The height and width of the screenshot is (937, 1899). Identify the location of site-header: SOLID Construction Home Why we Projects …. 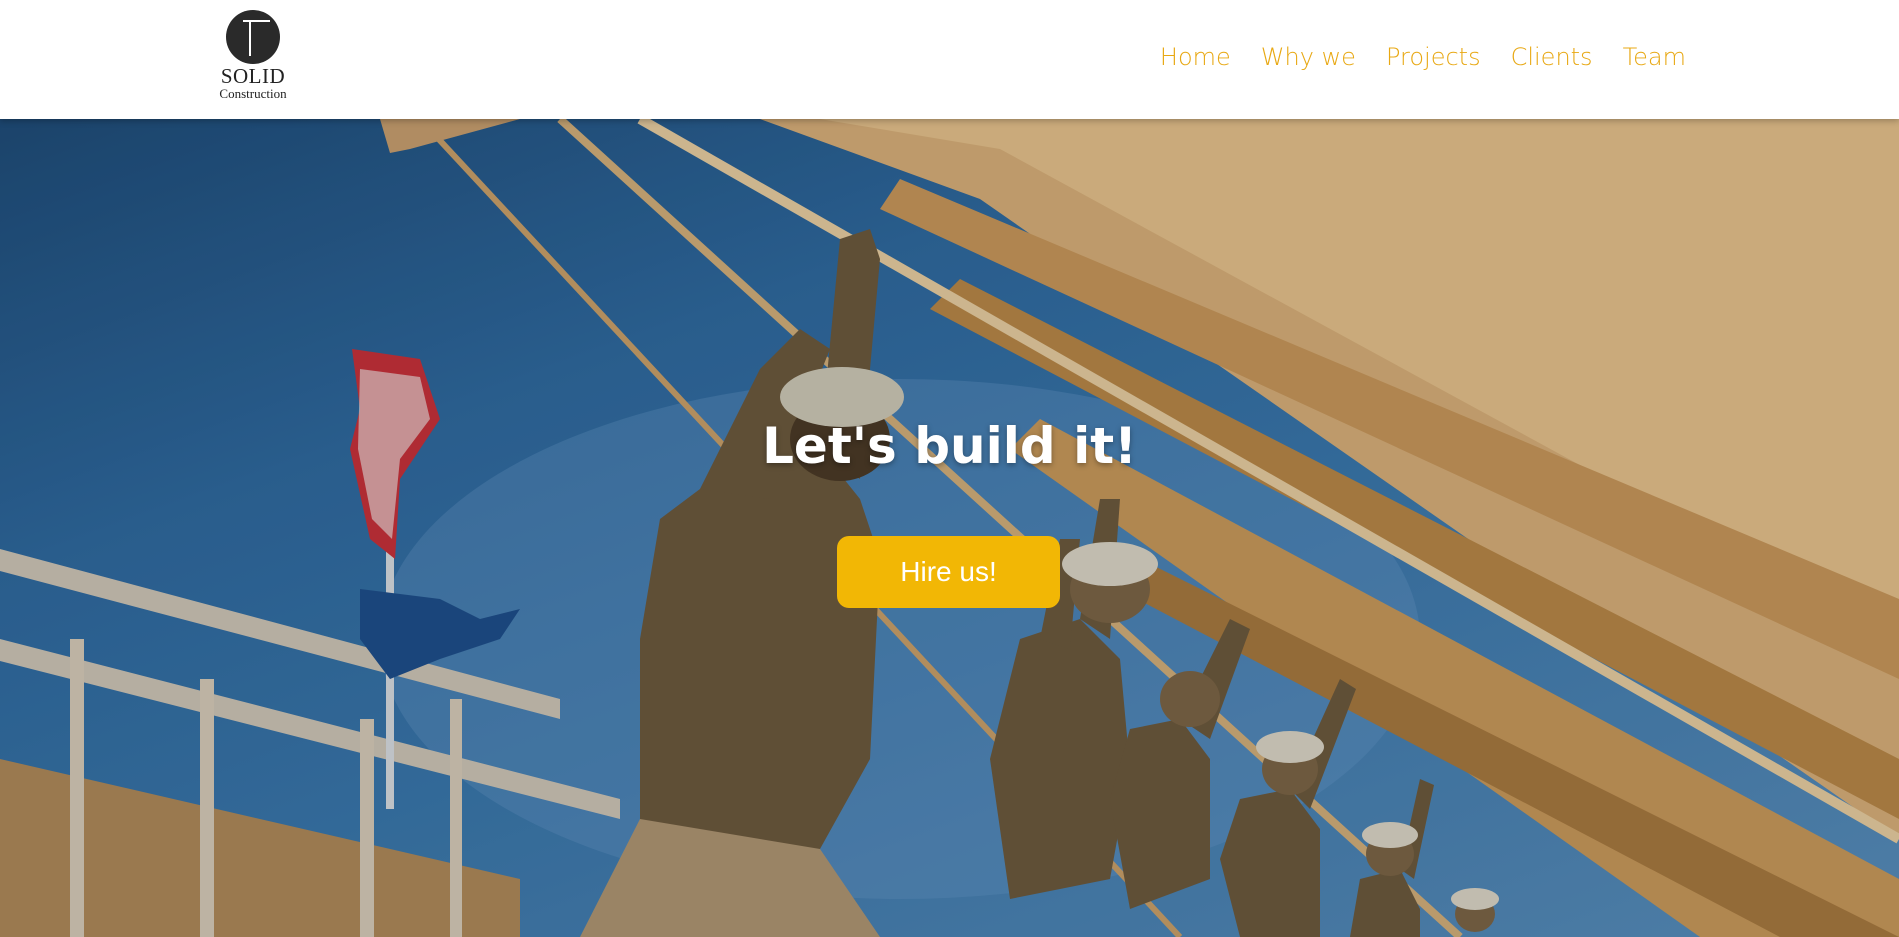
(949, 59).